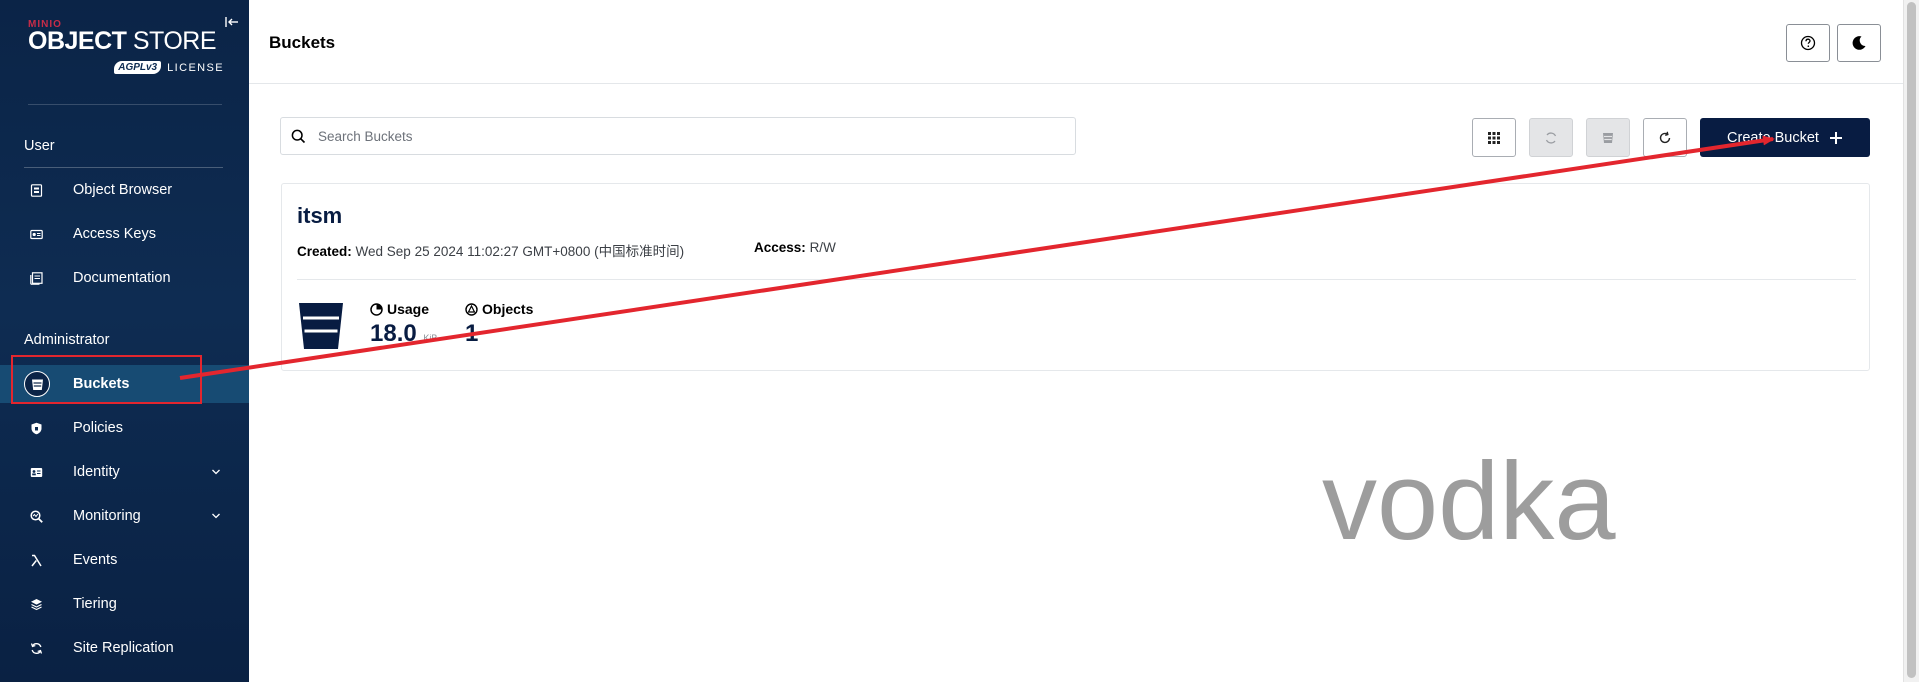  I want to click on access-value: R/W, so click(822, 247).